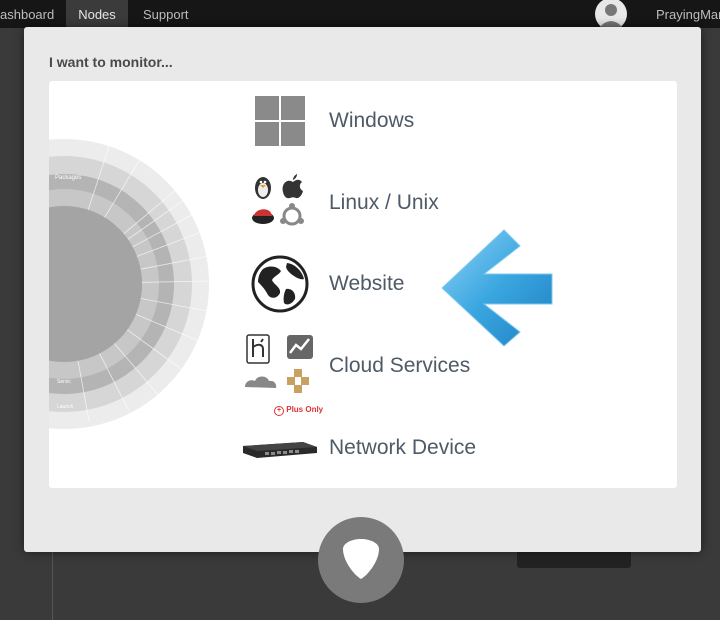 The width and height of the screenshot is (720, 620). Describe the element at coordinates (129, 284) in the screenshot. I see `sunburst-decoration: Packages Servic Launch` at that location.